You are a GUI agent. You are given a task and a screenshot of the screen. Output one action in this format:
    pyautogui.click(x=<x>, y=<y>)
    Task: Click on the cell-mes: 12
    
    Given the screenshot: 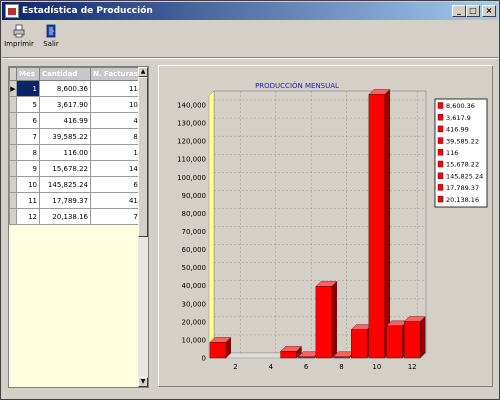 What is the action you would take?
    pyautogui.click(x=28, y=216)
    